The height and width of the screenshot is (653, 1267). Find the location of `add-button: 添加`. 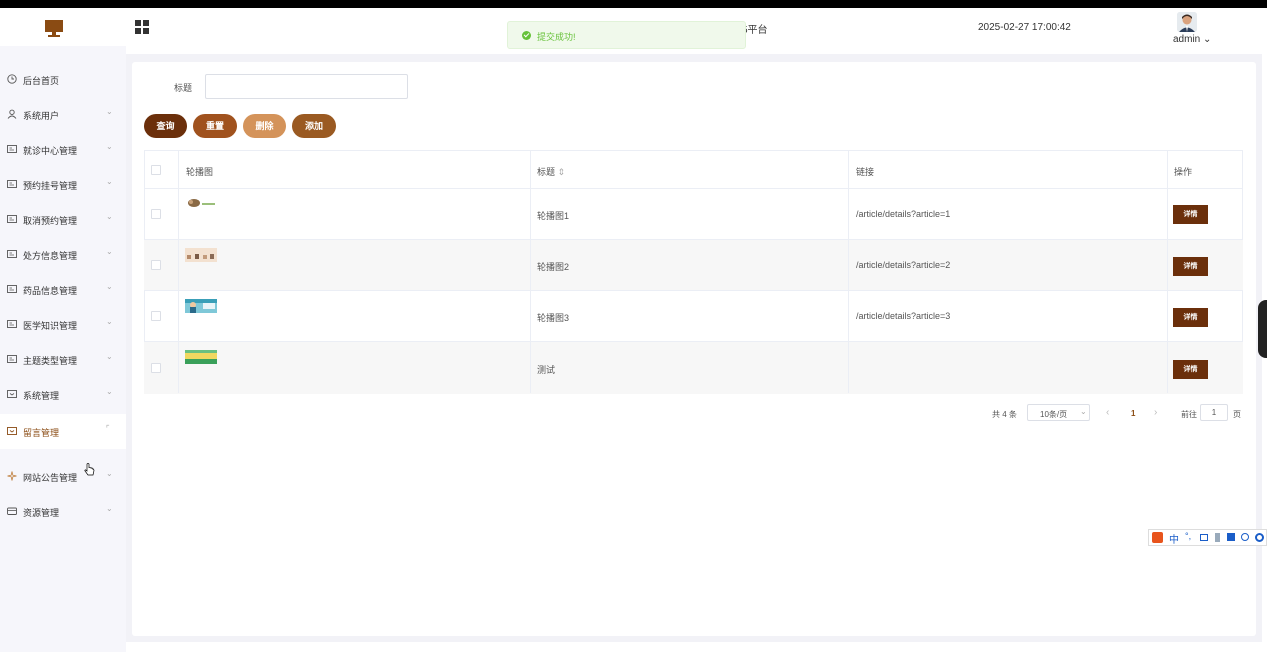

add-button: 添加 is located at coordinates (314, 126).